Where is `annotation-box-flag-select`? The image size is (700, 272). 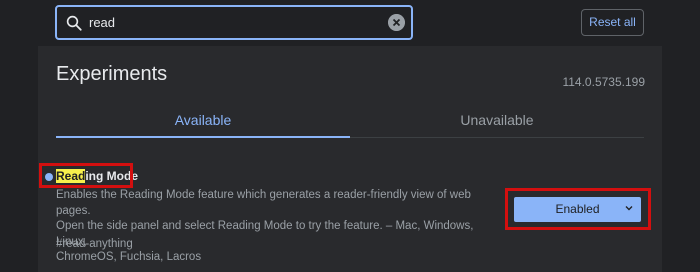
annotation-box-flag-select is located at coordinates (578, 209).